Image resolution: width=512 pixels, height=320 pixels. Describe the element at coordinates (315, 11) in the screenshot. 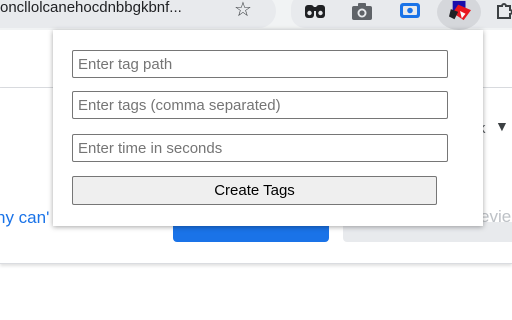

I see `binoculars-icon` at that location.